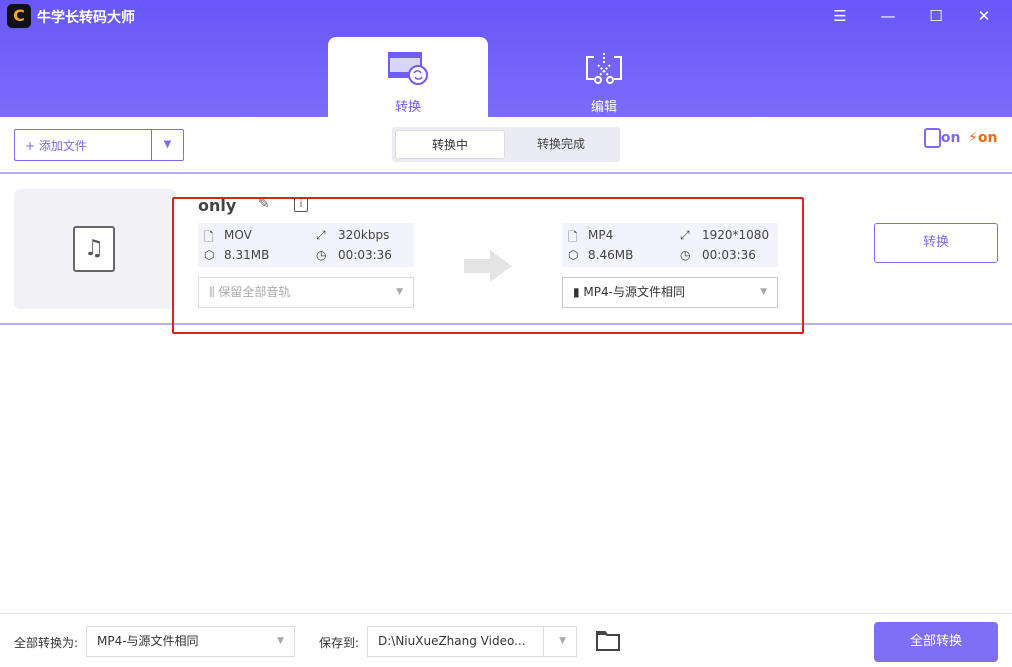  Describe the element at coordinates (840, 16) in the screenshot. I see `menu-icon: ☰` at that location.